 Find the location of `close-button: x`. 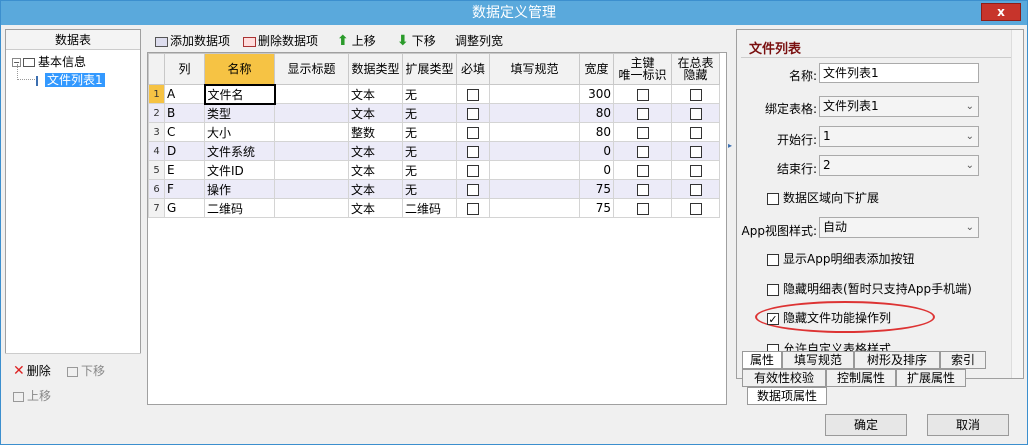

close-button: x is located at coordinates (1001, 12).